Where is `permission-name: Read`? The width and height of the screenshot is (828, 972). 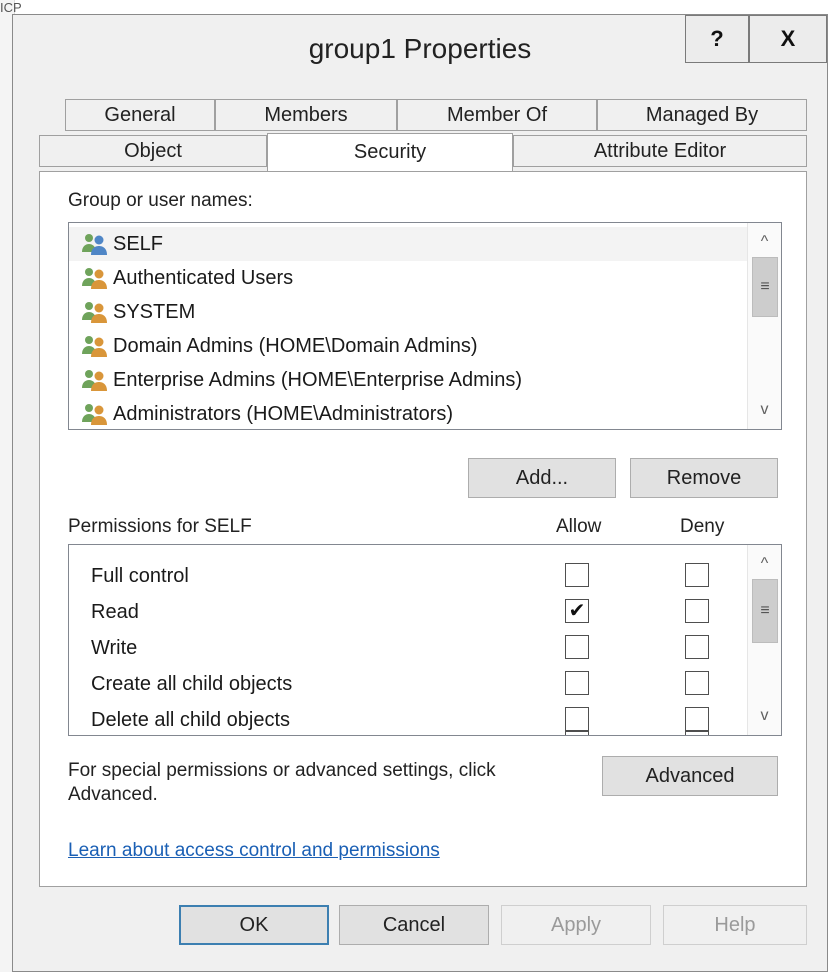 permission-name: Read is located at coordinates (115, 611).